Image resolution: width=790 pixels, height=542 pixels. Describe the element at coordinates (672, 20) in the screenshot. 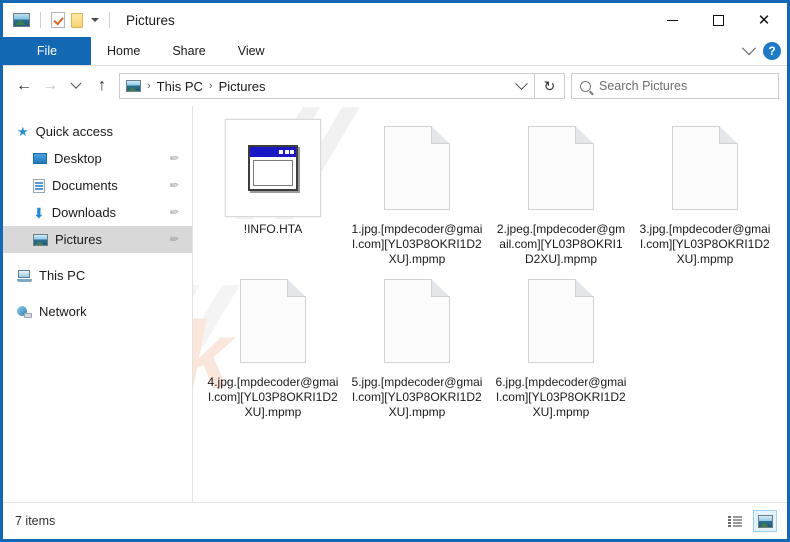

I see `minimize-button` at that location.